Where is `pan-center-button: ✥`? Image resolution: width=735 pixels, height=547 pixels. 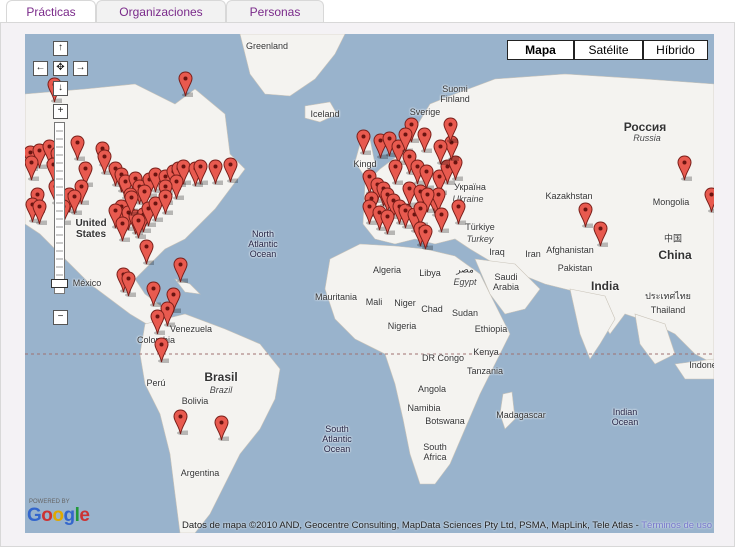
pan-center-button: ✥ is located at coordinates (60, 68).